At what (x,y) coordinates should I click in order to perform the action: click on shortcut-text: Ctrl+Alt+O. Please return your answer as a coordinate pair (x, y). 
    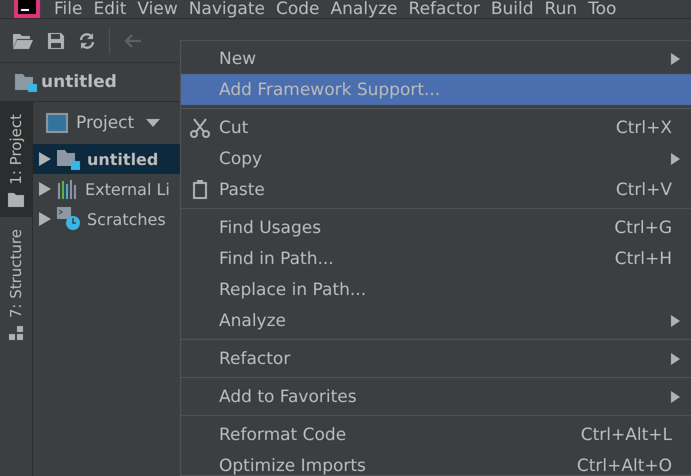
    Looking at the image, I should click on (624, 466).